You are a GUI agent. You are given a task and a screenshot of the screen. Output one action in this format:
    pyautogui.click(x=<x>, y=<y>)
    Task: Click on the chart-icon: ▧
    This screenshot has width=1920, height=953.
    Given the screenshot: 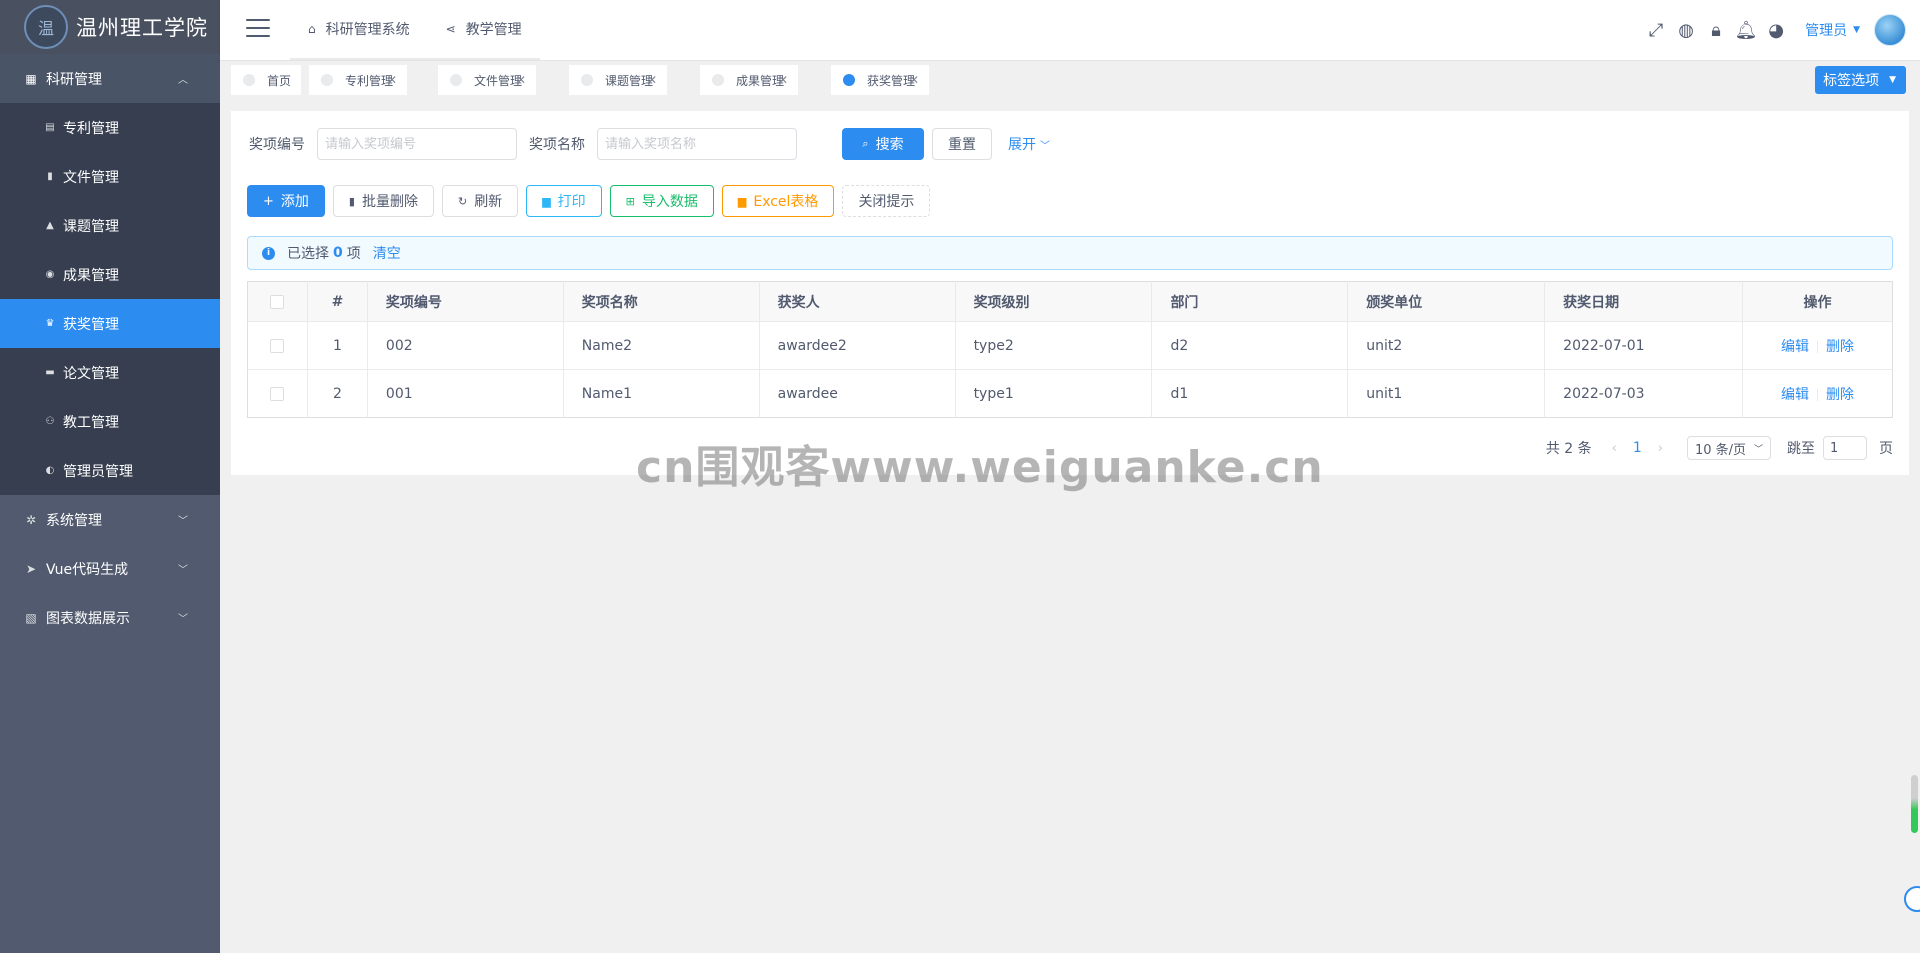 What is the action you would take?
    pyautogui.click(x=31, y=617)
    